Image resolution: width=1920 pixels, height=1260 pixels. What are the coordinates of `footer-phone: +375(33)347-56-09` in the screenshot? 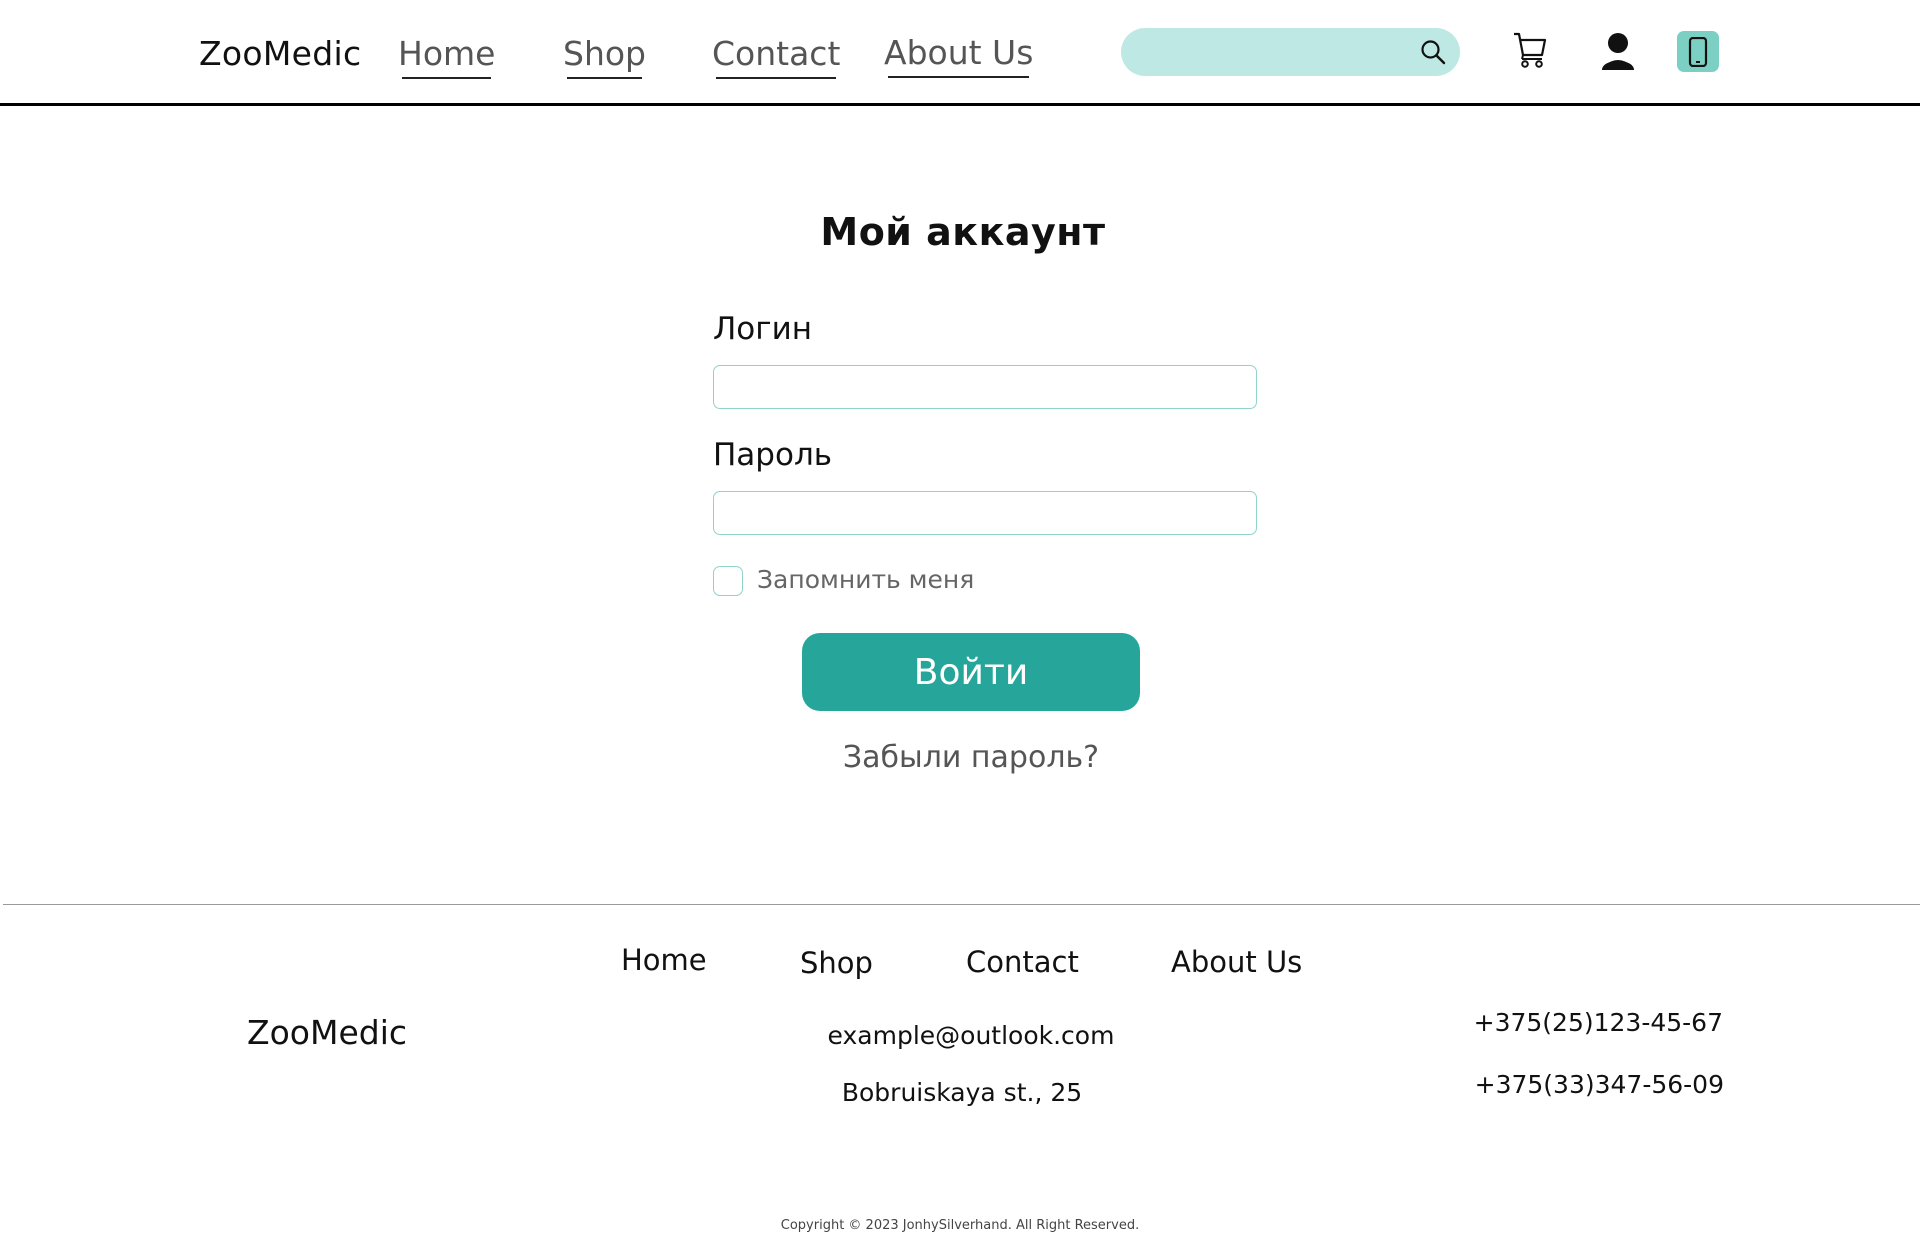 It's located at (1599, 1084).